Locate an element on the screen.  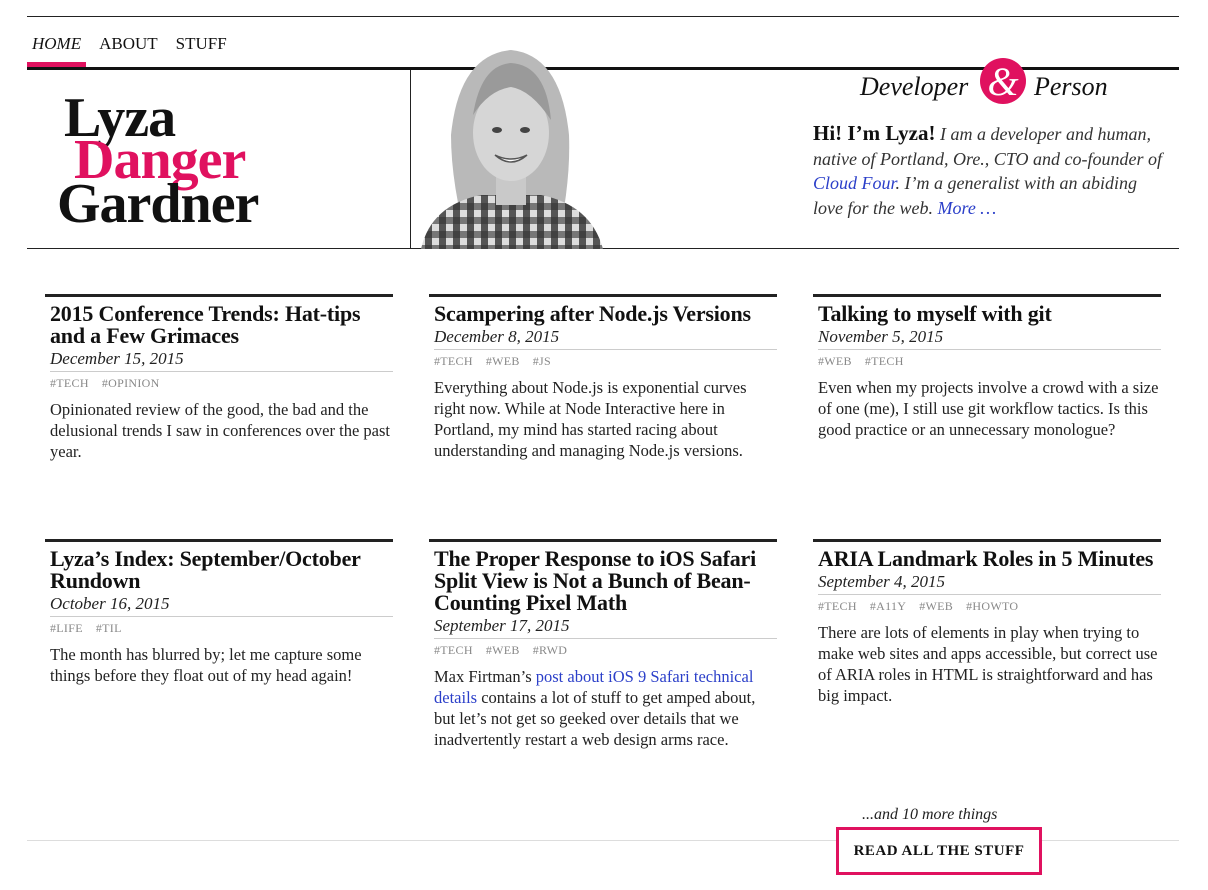
post-tags: #WEB #TECH is located at coordinates (989, 361).